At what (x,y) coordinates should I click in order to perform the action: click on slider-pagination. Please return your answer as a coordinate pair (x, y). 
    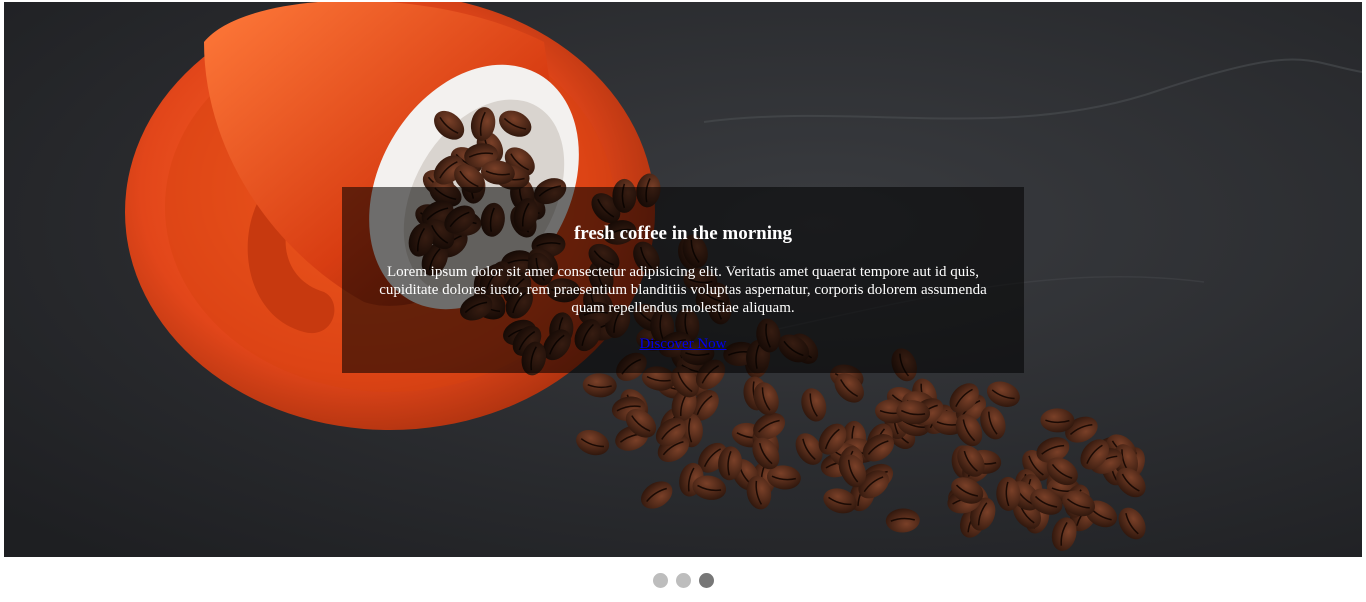
    Looking at the image, I should click on (683, 582).